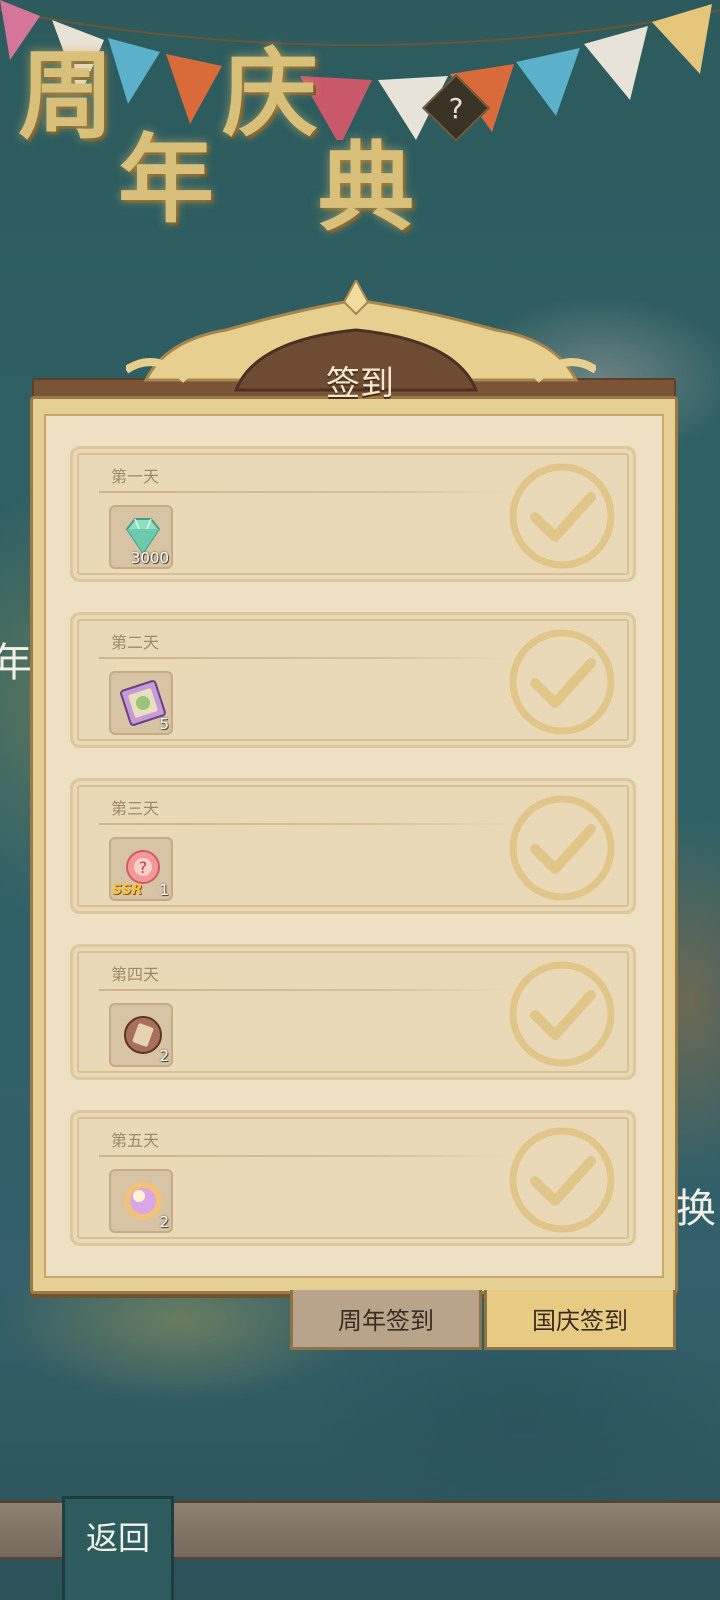  What do you see at coordinates (353, 1012) in the screenshot?
I see `day-card-4: 第四天 2` at bounding box center [353, 1012].